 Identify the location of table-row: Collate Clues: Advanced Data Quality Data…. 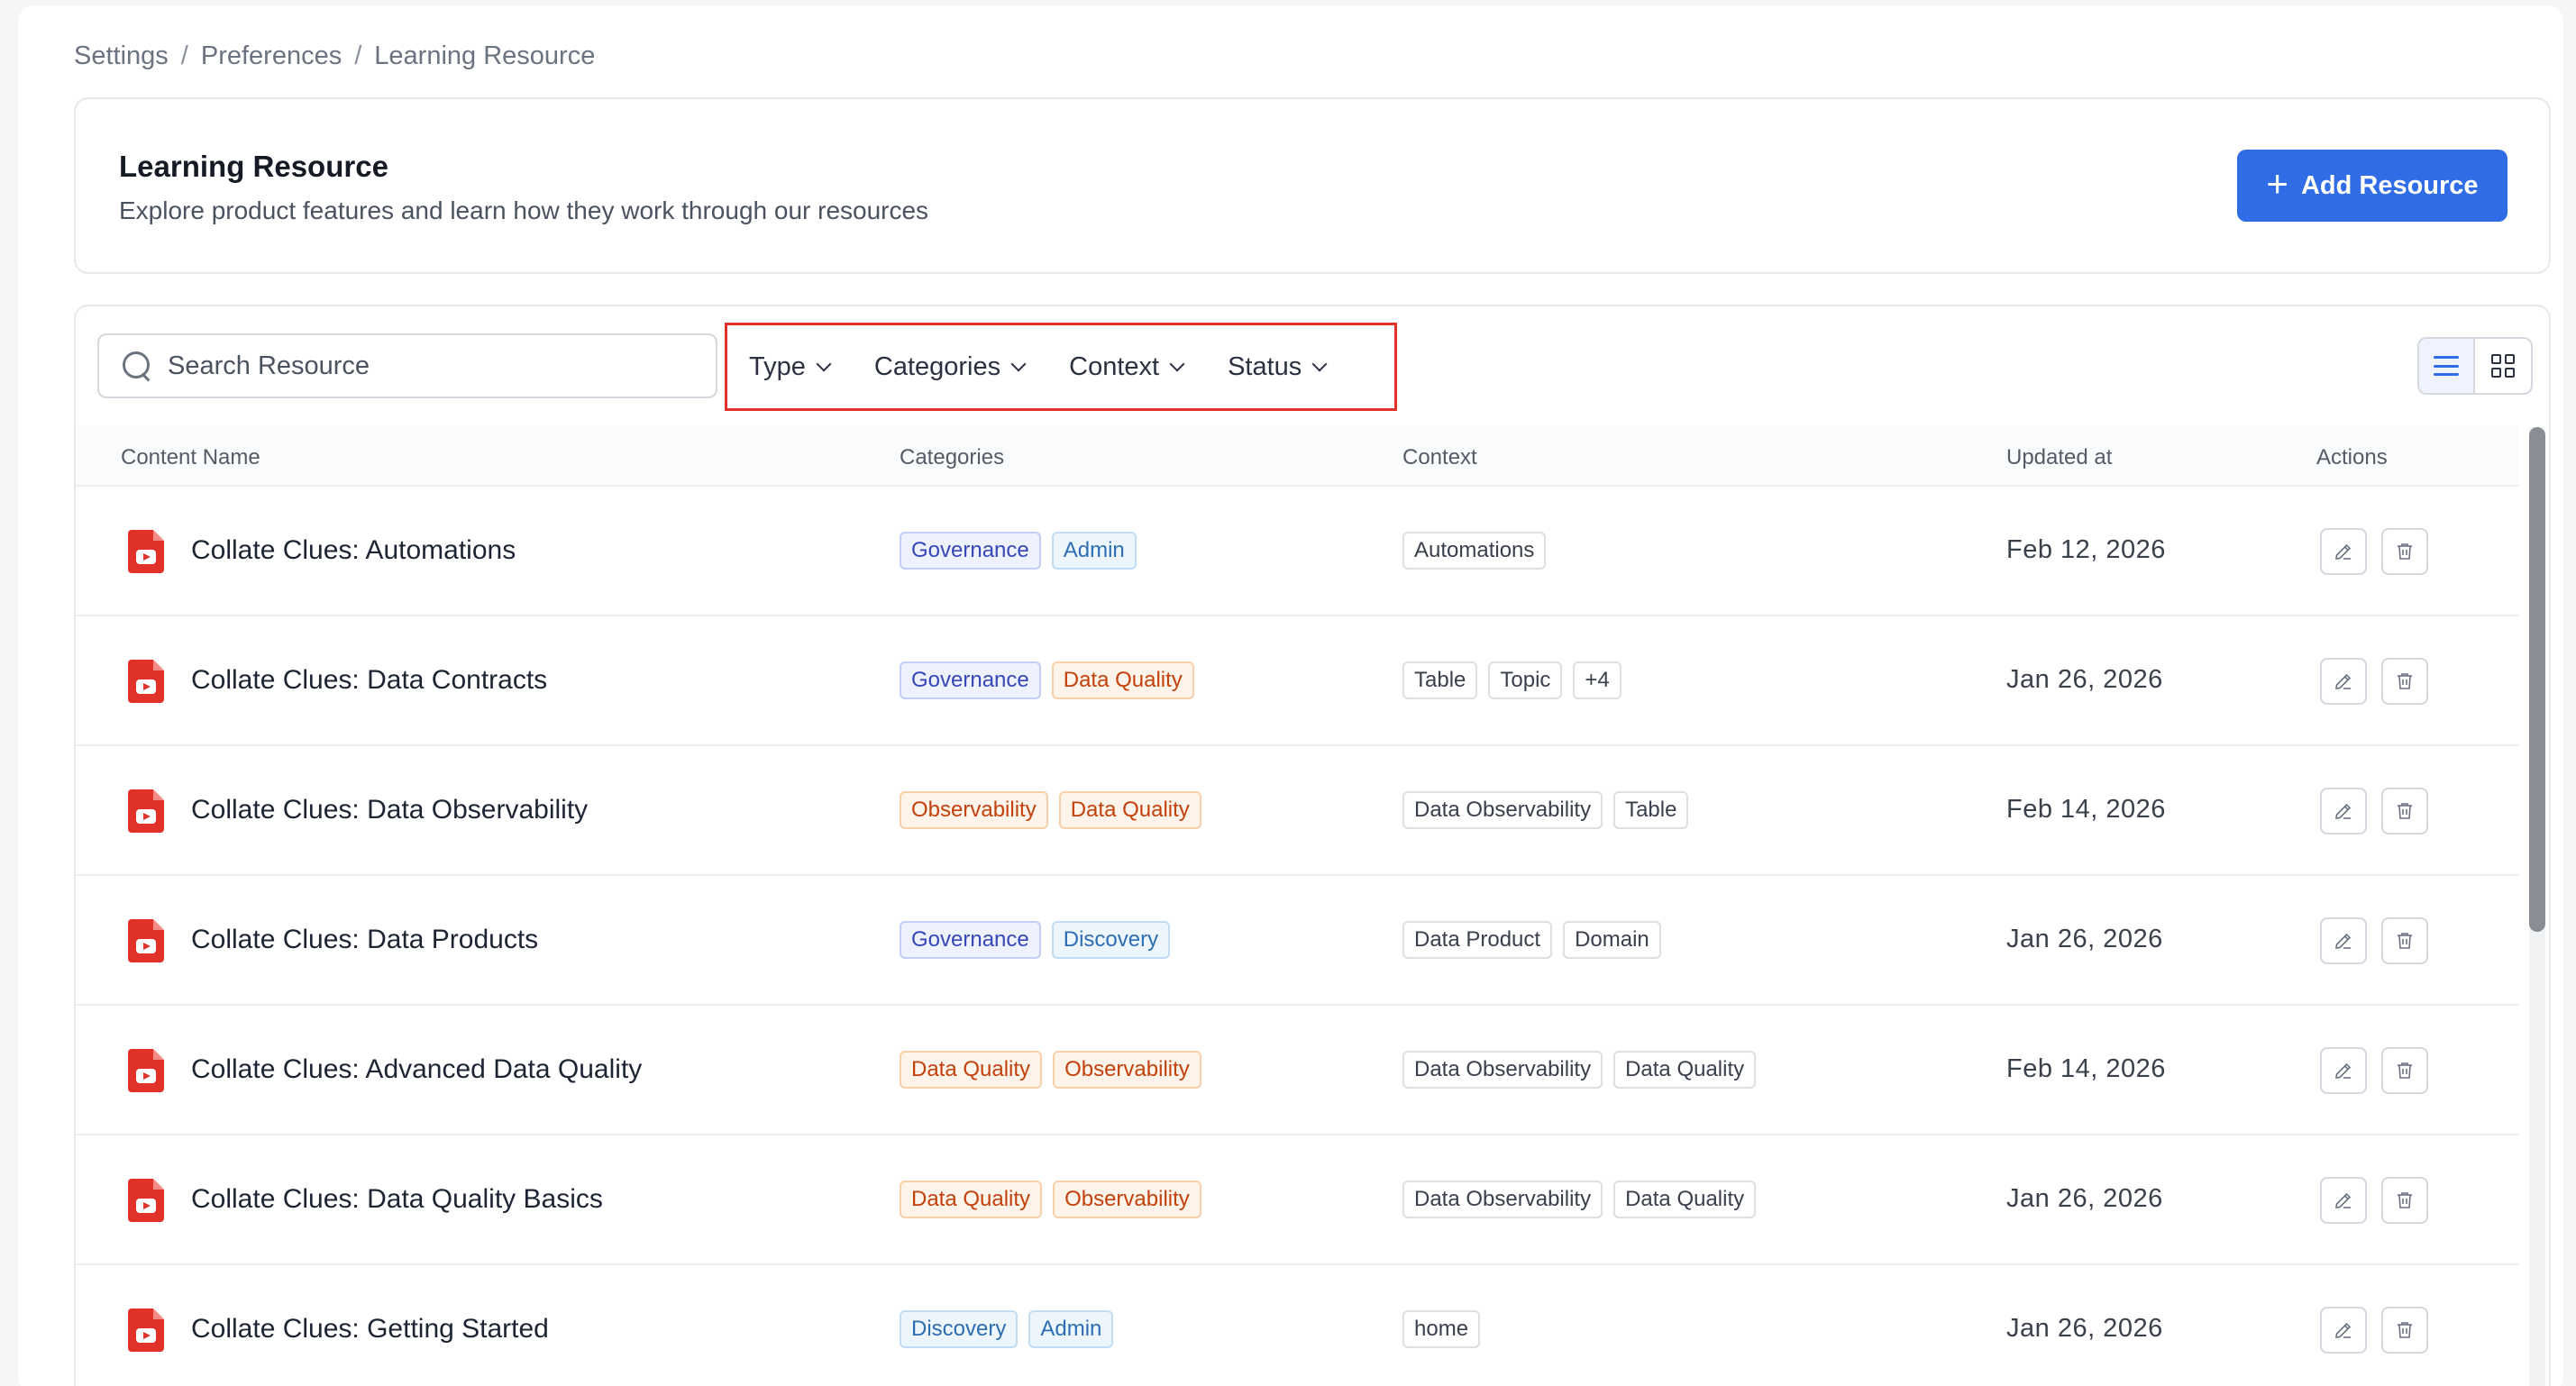
(1297, 1070).